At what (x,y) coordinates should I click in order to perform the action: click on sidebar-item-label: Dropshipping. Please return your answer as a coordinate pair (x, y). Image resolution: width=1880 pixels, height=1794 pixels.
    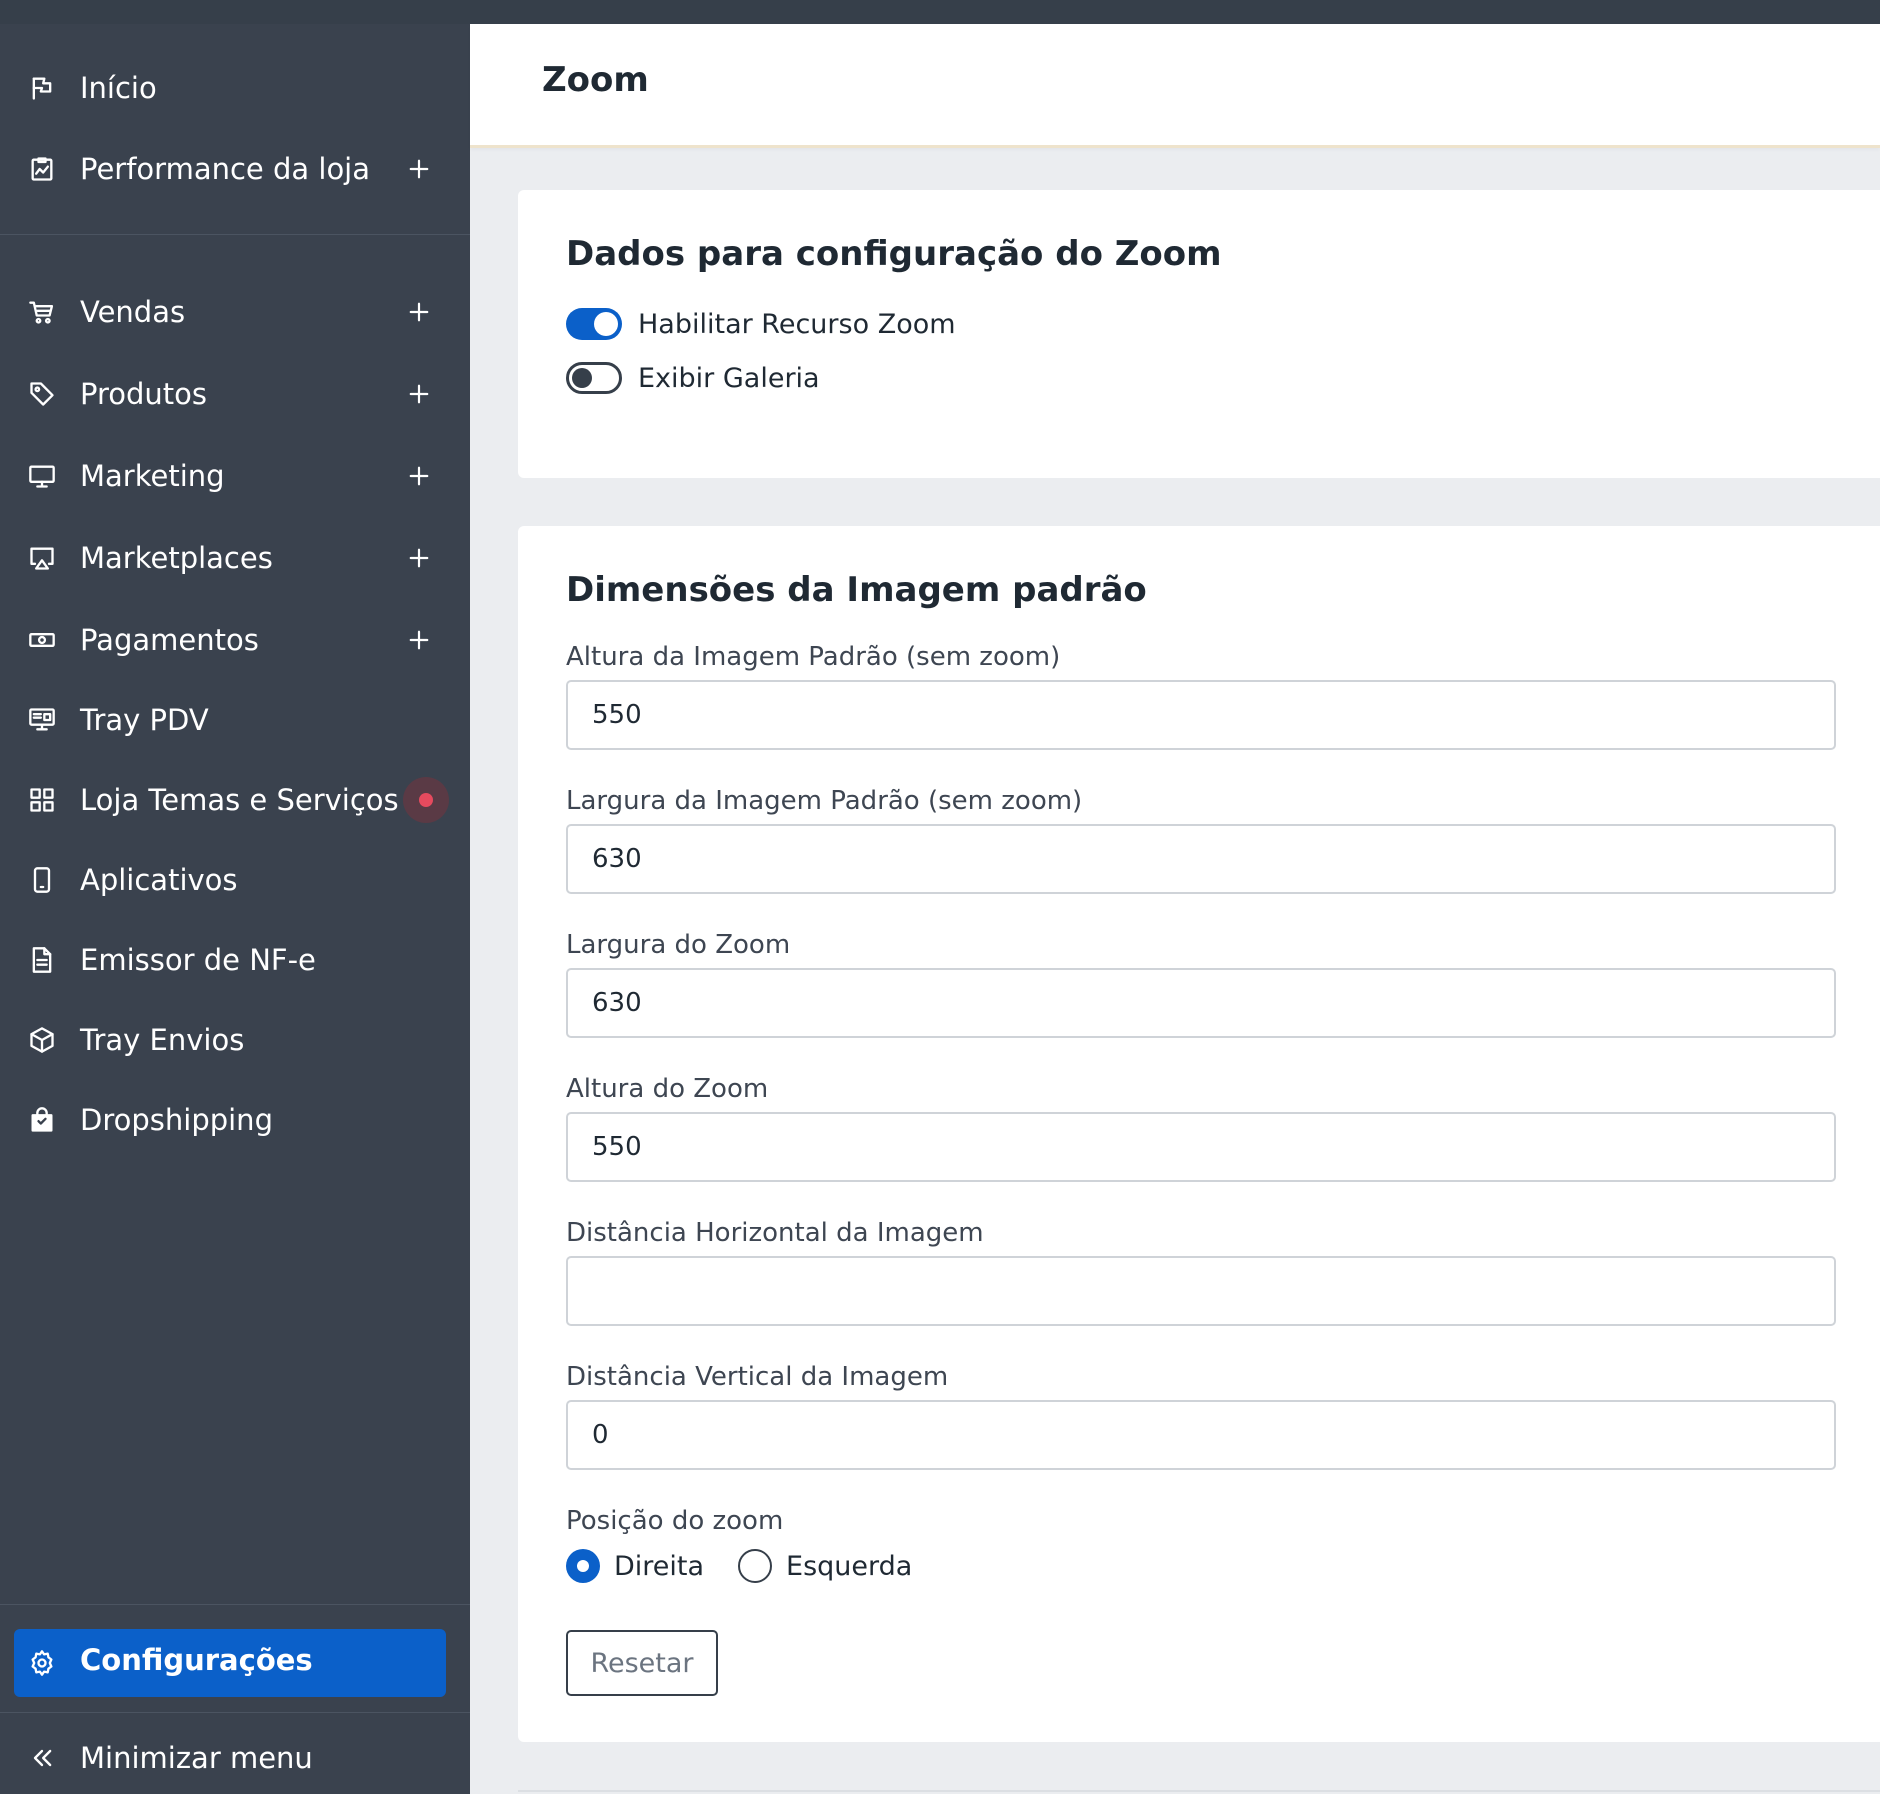
    Looking at the image, I should click on (176, 1120).